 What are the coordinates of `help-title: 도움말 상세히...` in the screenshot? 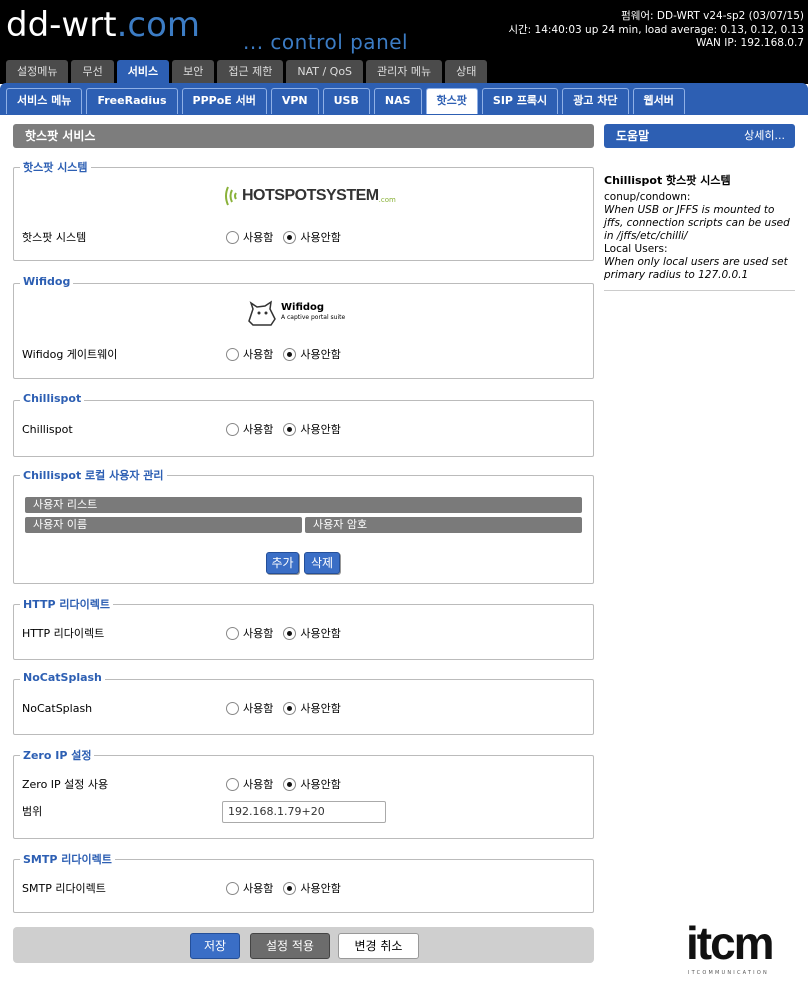 It's located at (699, 136).